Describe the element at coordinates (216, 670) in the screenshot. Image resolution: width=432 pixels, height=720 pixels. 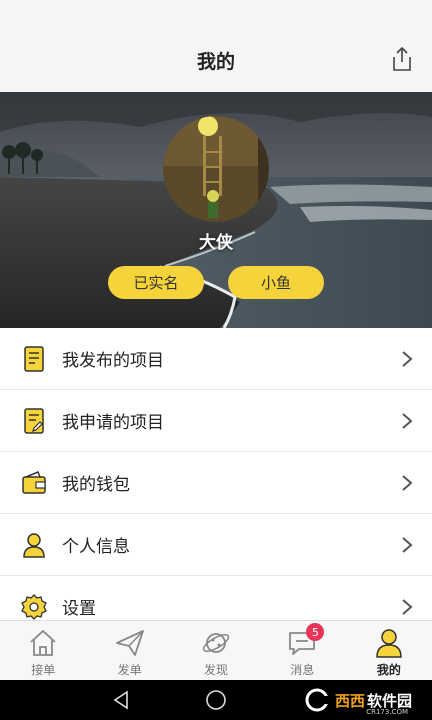
I see `tab-label: 发现` at that location.